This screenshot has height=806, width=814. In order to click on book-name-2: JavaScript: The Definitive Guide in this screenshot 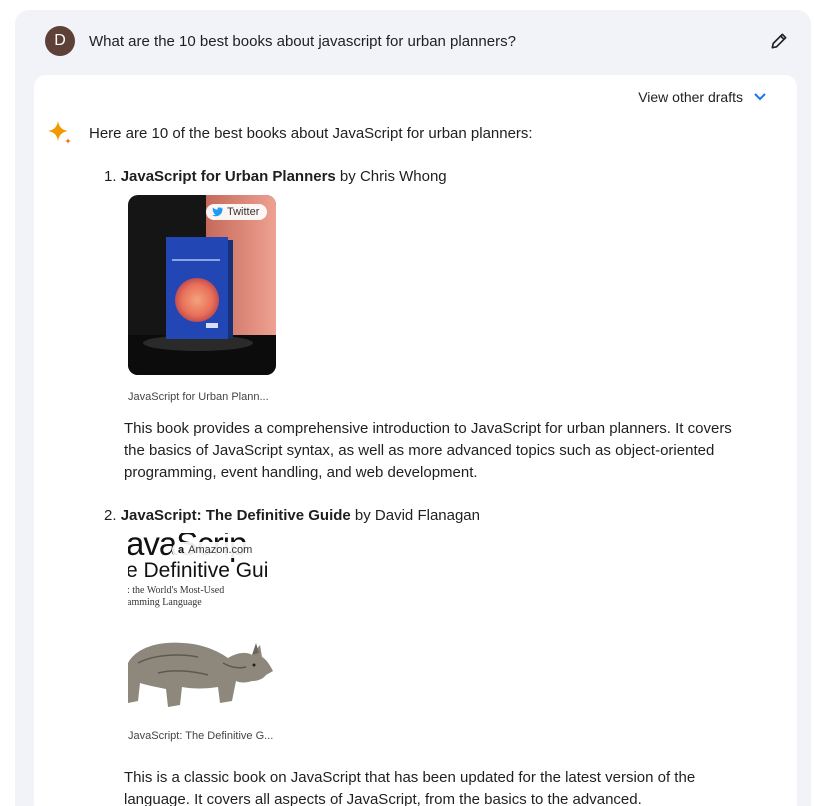, I will do `click(236, 515)`.